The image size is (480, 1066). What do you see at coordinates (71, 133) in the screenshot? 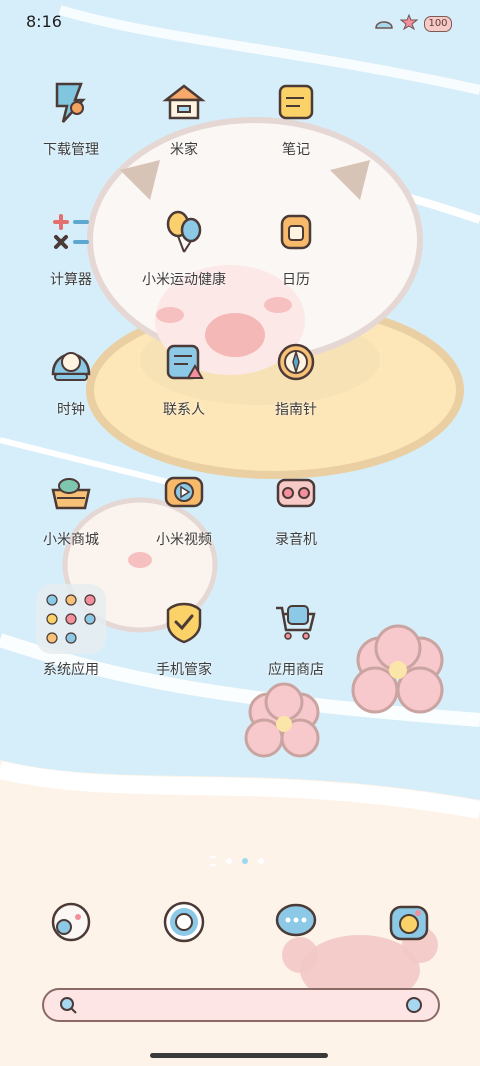
I see `app-download-manager: 下载管理` at bounding box center [71, 133].